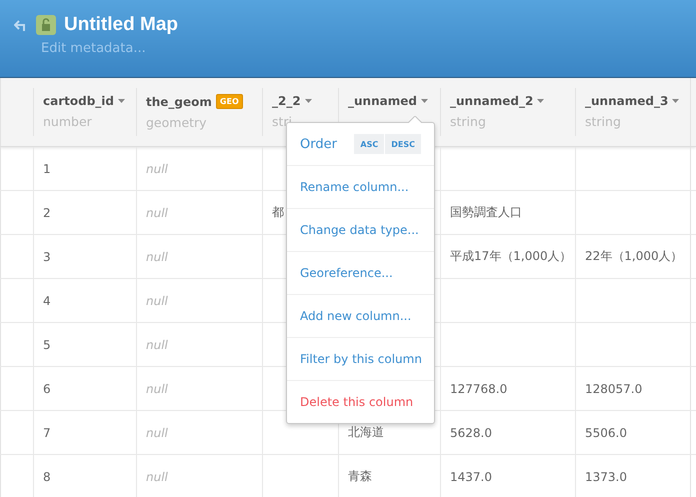 The height and width of the screenshot is (497, 696). Describe the element at coordinates (68, 121) in the screenshot. I see `column-type: number` at that location.